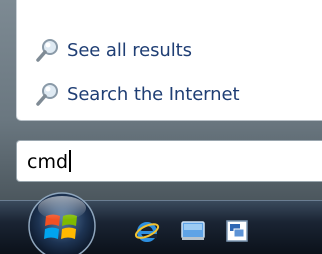 This screenshot has height=254, width=322. Describe the element at coordinates (62, 221) in the screenshot. I see `start-button` at that location.